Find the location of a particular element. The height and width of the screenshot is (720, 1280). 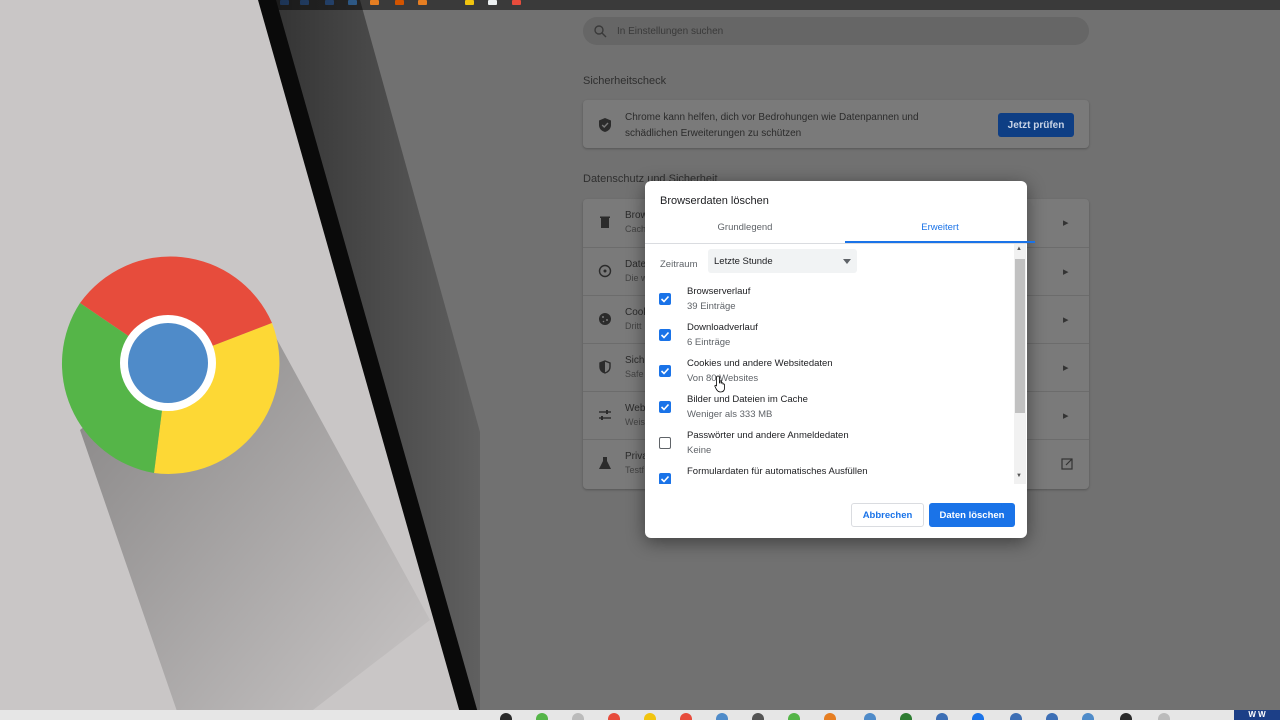

time-range-value: Letzte Stunde is located at coordinates (743, 261).